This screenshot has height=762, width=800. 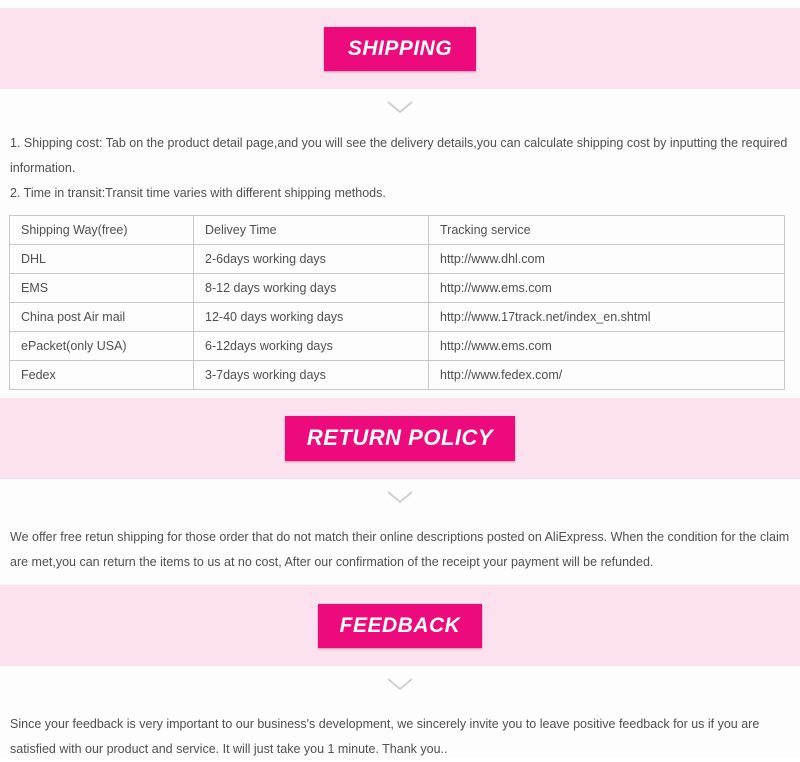 What do you see at coordinates (606, 230) in the screenshot?
I see `column-header-tracking-service: Tracking service` at bounding box center [606, 230].